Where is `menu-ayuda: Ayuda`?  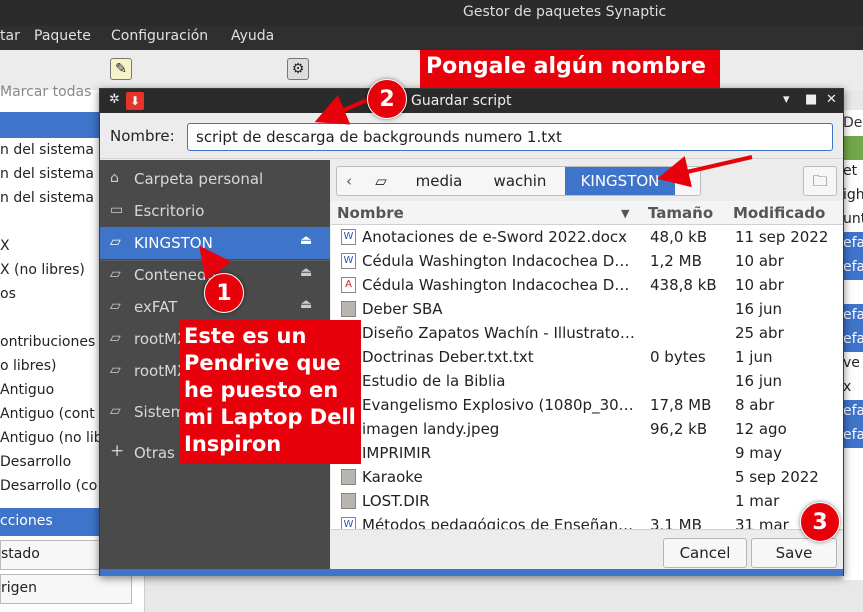
menu-ayuda: Ayuda is located at coordinates (252, 36).